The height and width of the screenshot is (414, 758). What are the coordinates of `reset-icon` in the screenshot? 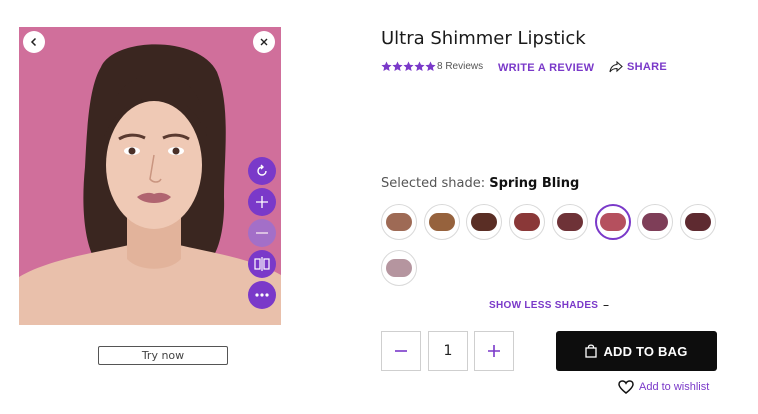 It's located at (262, 170).